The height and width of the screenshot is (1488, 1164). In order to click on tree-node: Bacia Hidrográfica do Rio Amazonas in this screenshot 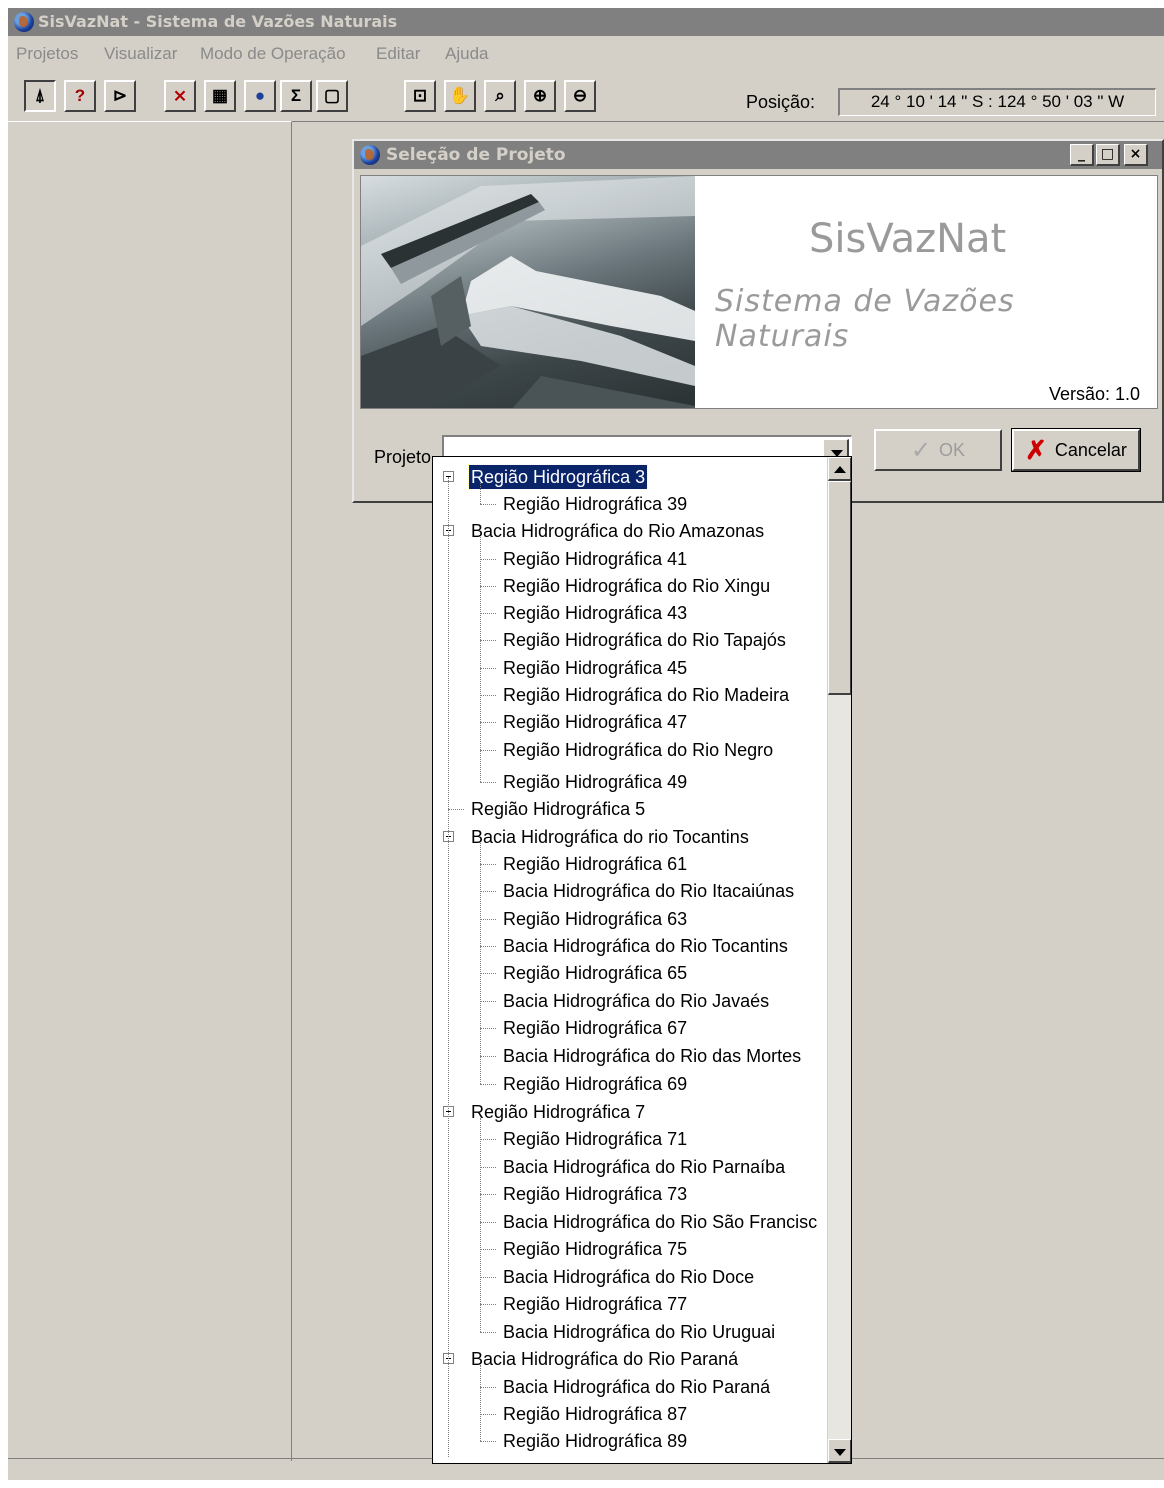, I will do `click(634, 531)`.